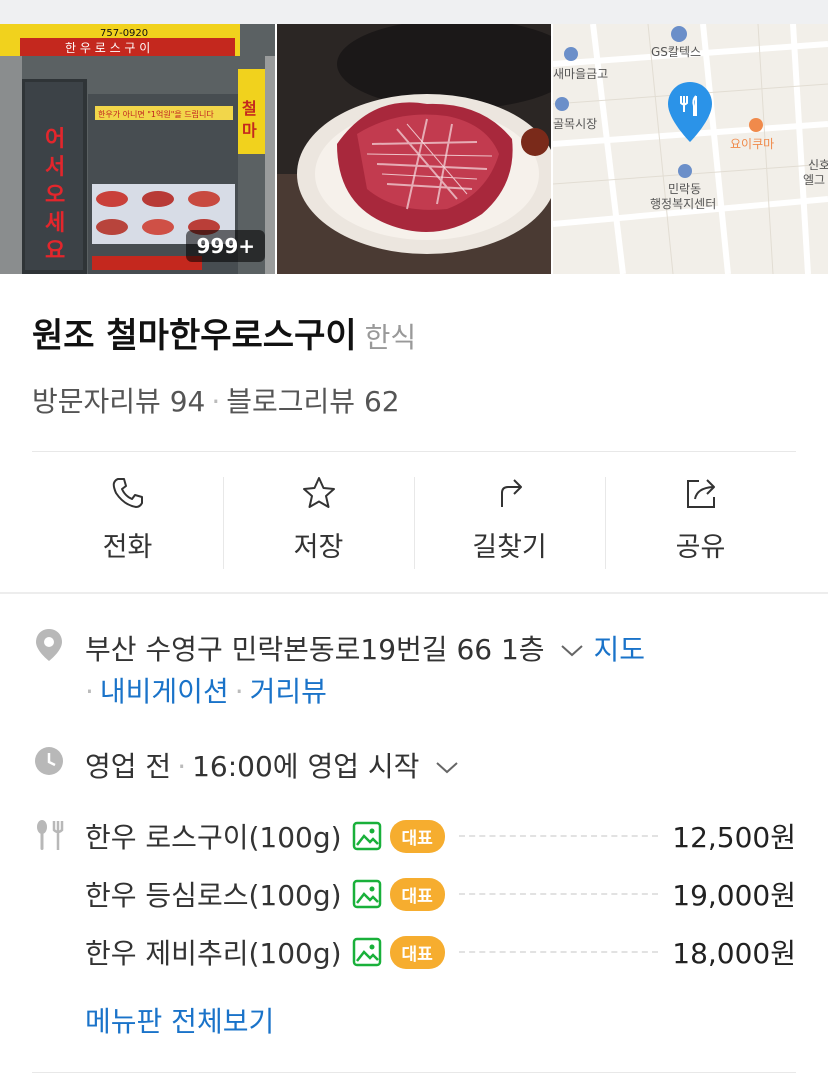 This screenshot has height=1085, width=828. What do you see at coordinates (179, 1020) in the screenshot?
I see `view-all-menu-link: 메뉴판 전체보기` at bounding box center [179, 1020].